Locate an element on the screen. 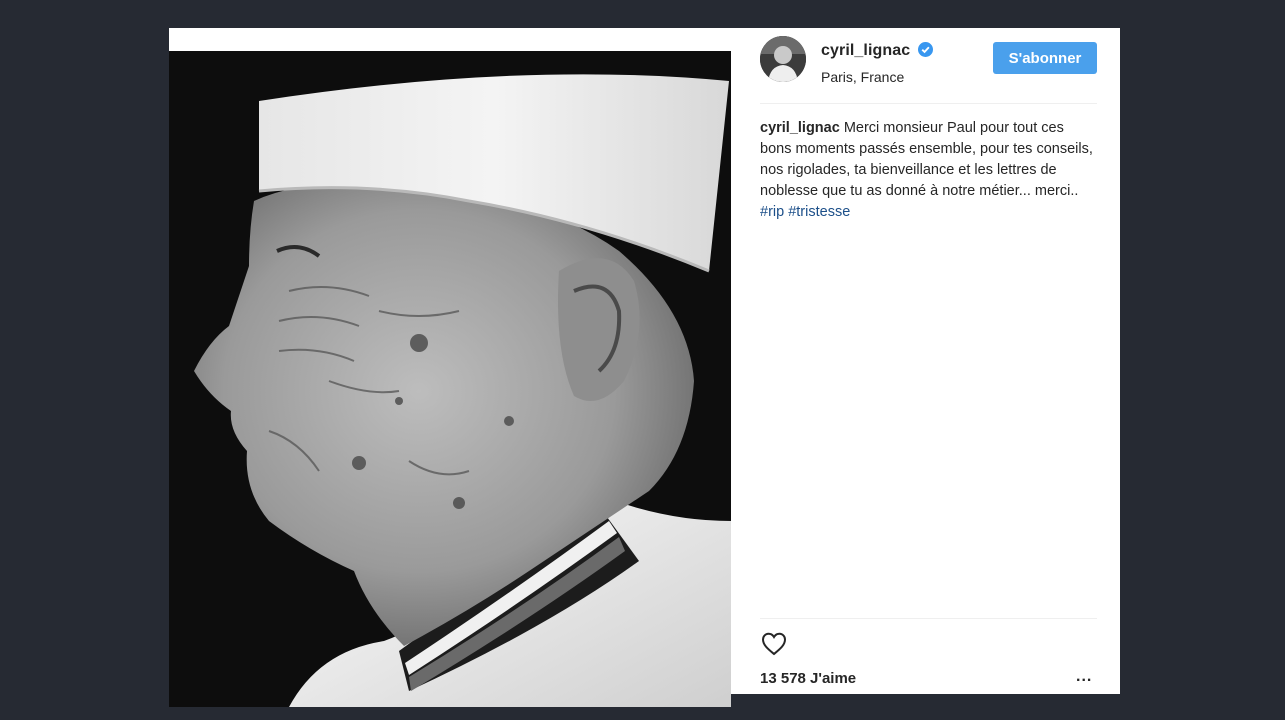 This screenshot has width=1285, height=720. post-location: Paris, France is located at coordinates (862, 77).